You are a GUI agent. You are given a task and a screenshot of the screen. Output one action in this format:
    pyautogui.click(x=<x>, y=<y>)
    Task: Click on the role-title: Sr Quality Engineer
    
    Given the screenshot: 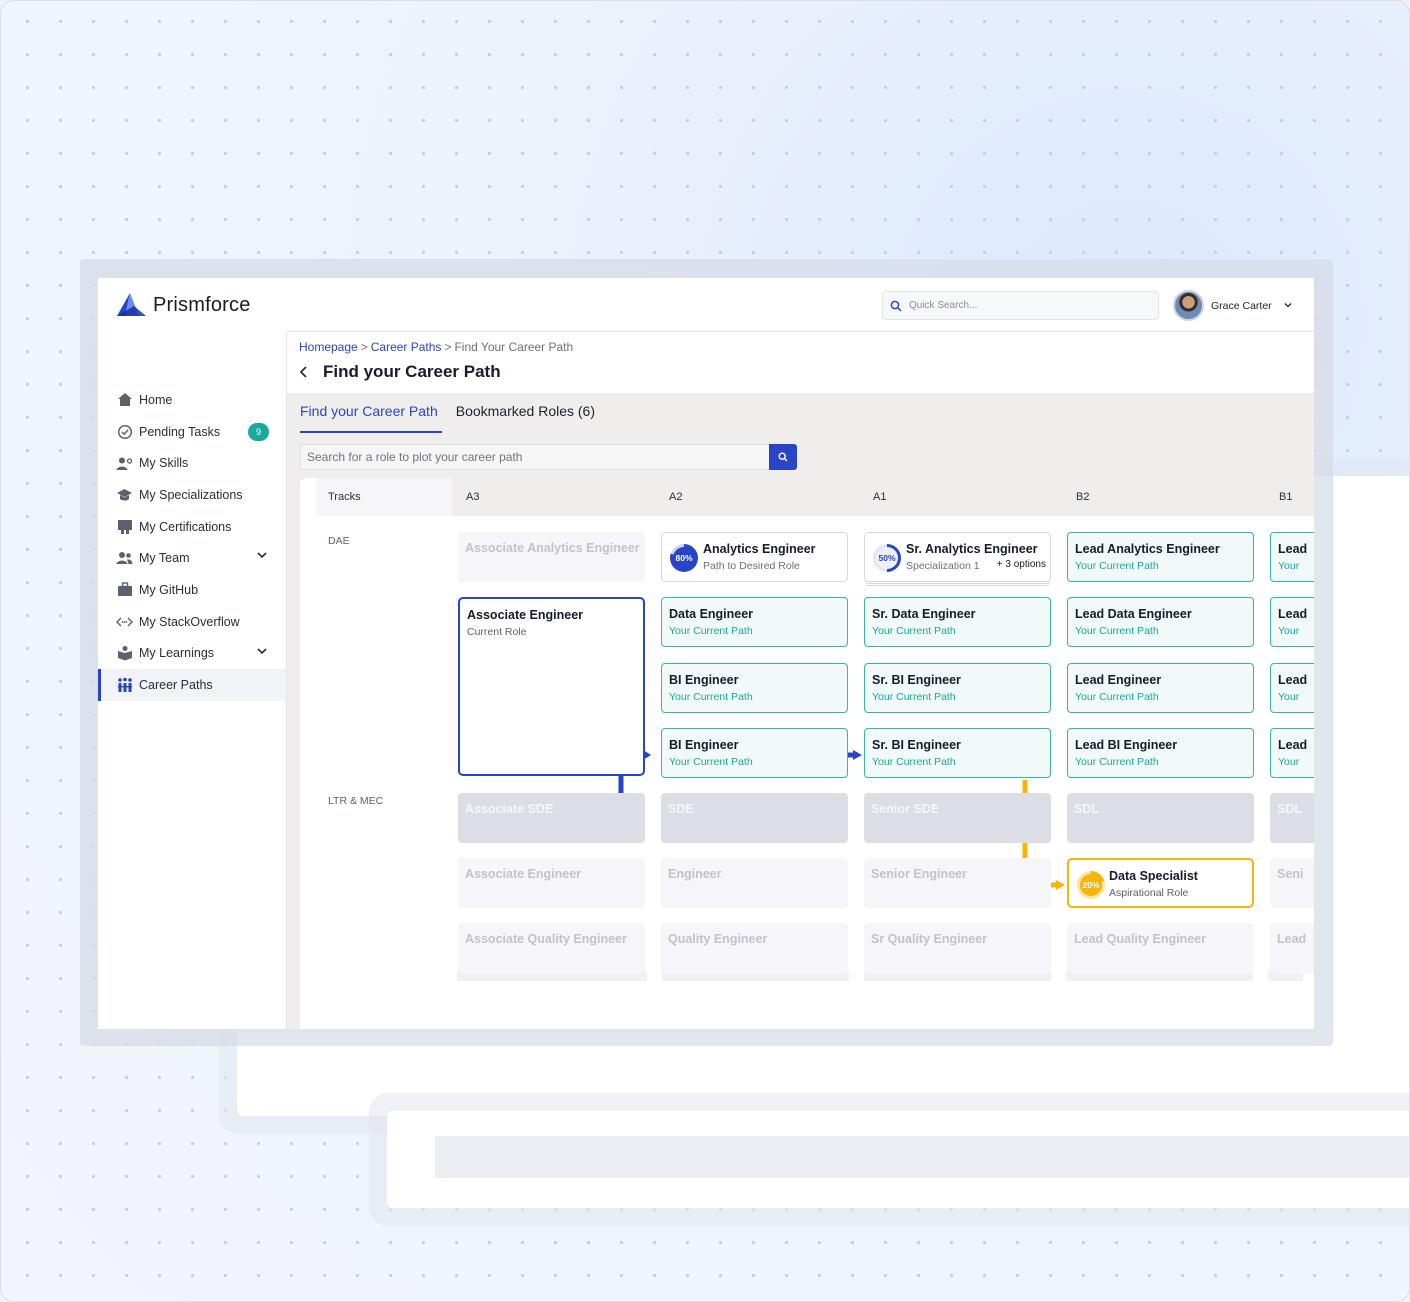 What is the action you would take?
    pyautogui.click(x=929, y=939)
    